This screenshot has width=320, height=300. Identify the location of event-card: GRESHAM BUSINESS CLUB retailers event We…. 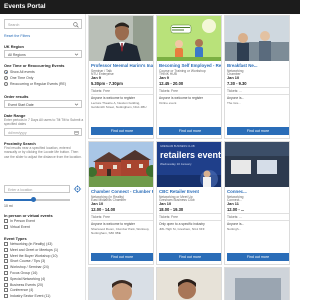
(189, 203).